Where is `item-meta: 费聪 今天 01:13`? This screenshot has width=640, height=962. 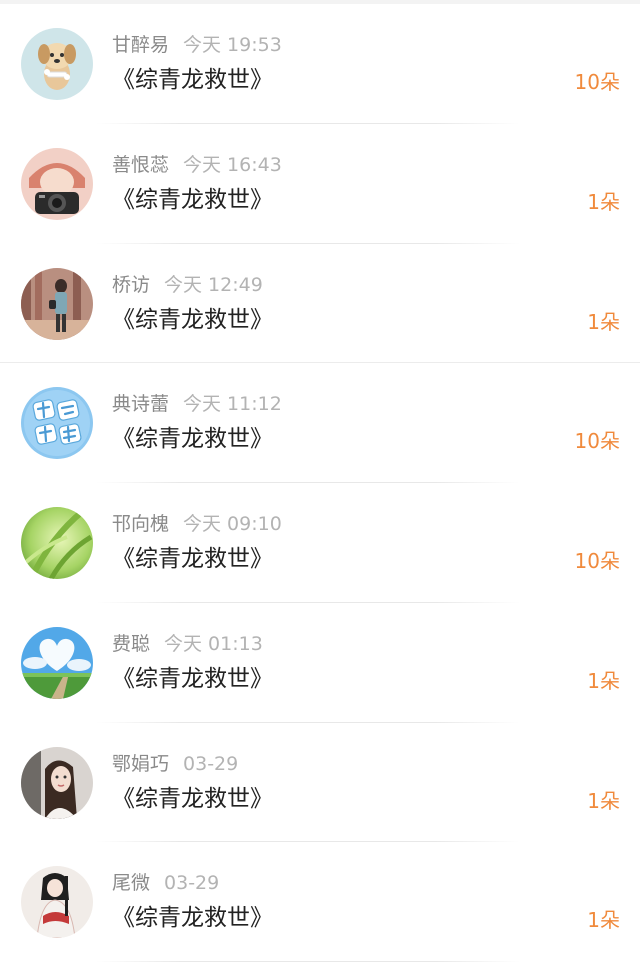
item-meta: 费聪 今天 01:13 is located at coordinates (187, 644).